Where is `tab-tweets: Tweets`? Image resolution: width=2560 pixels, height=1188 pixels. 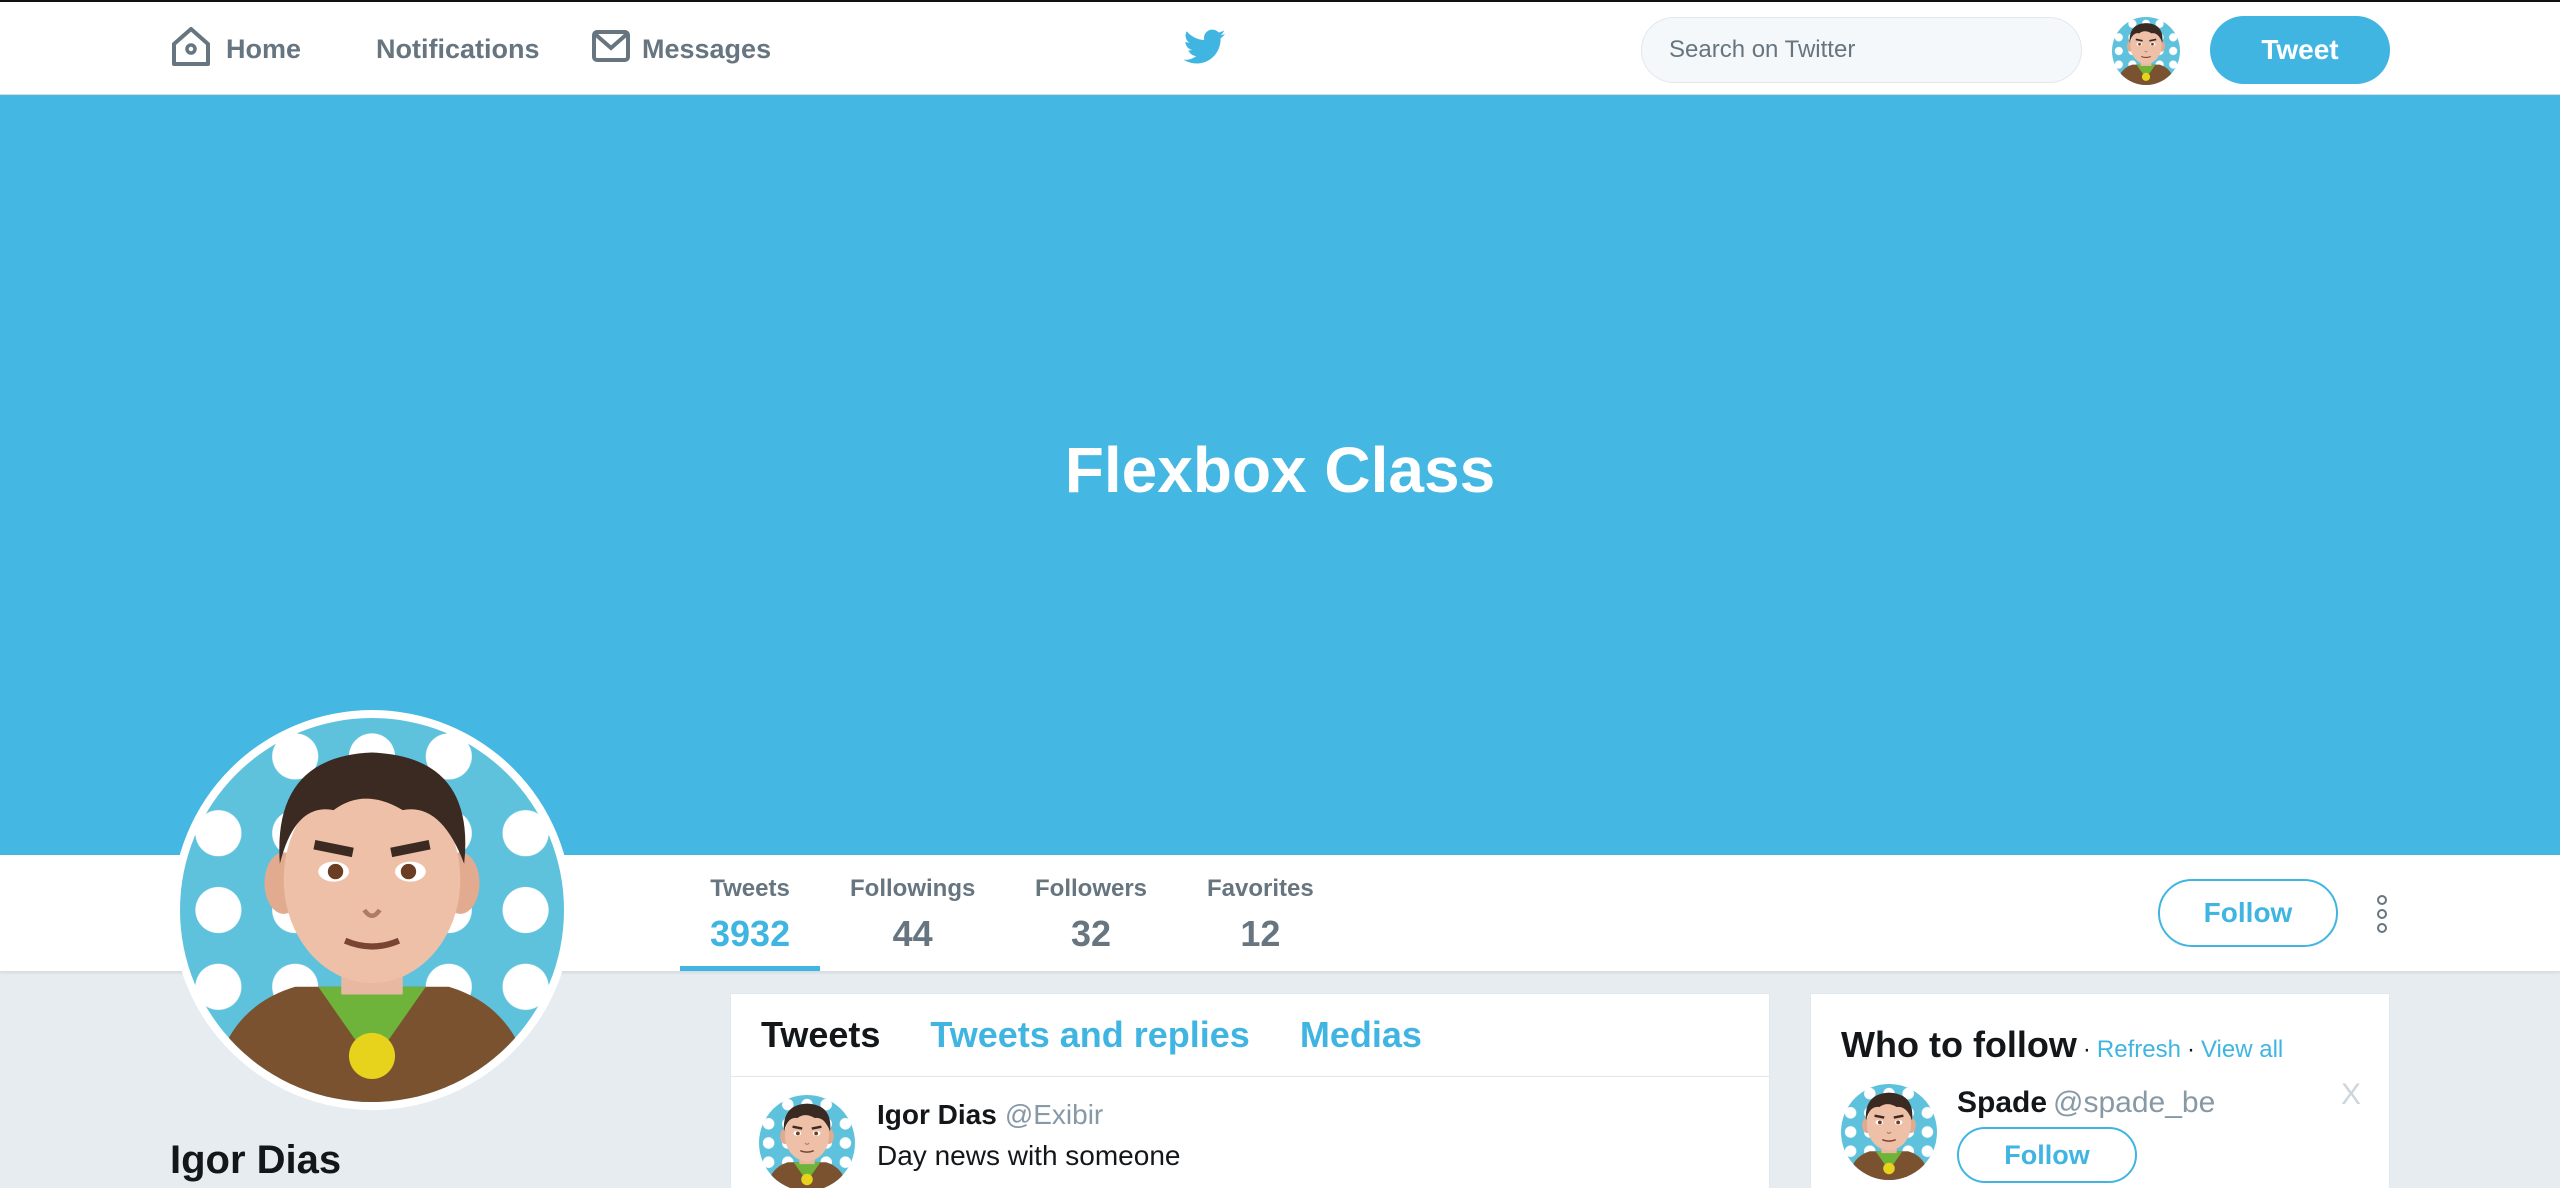 tab-tweets: Tweets is located at coordinates (820, 1035).